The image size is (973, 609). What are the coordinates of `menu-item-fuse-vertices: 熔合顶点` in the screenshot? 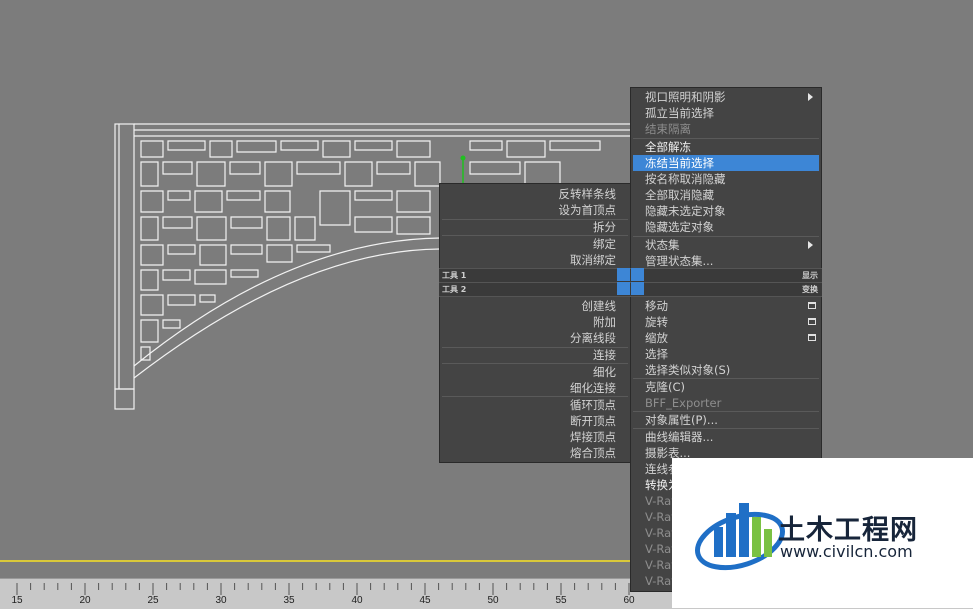 It's located at (530, 453).